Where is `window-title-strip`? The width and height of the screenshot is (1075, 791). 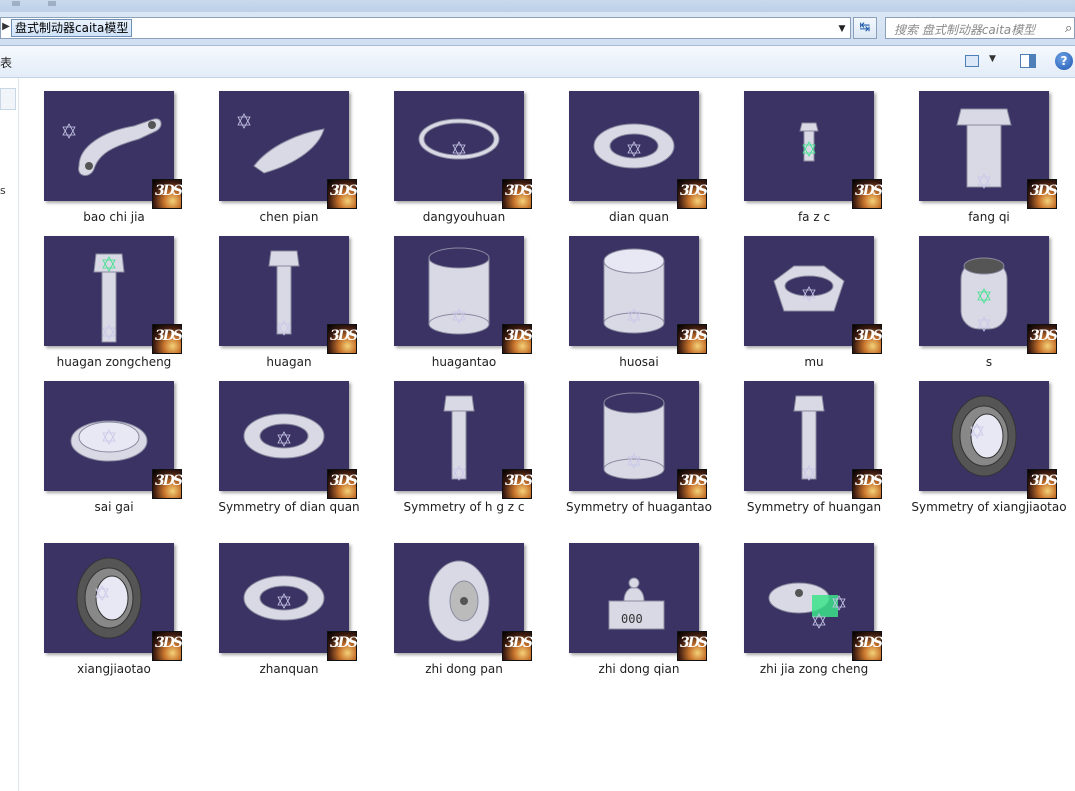 window-title-strip is located at coordinates (537, 6).